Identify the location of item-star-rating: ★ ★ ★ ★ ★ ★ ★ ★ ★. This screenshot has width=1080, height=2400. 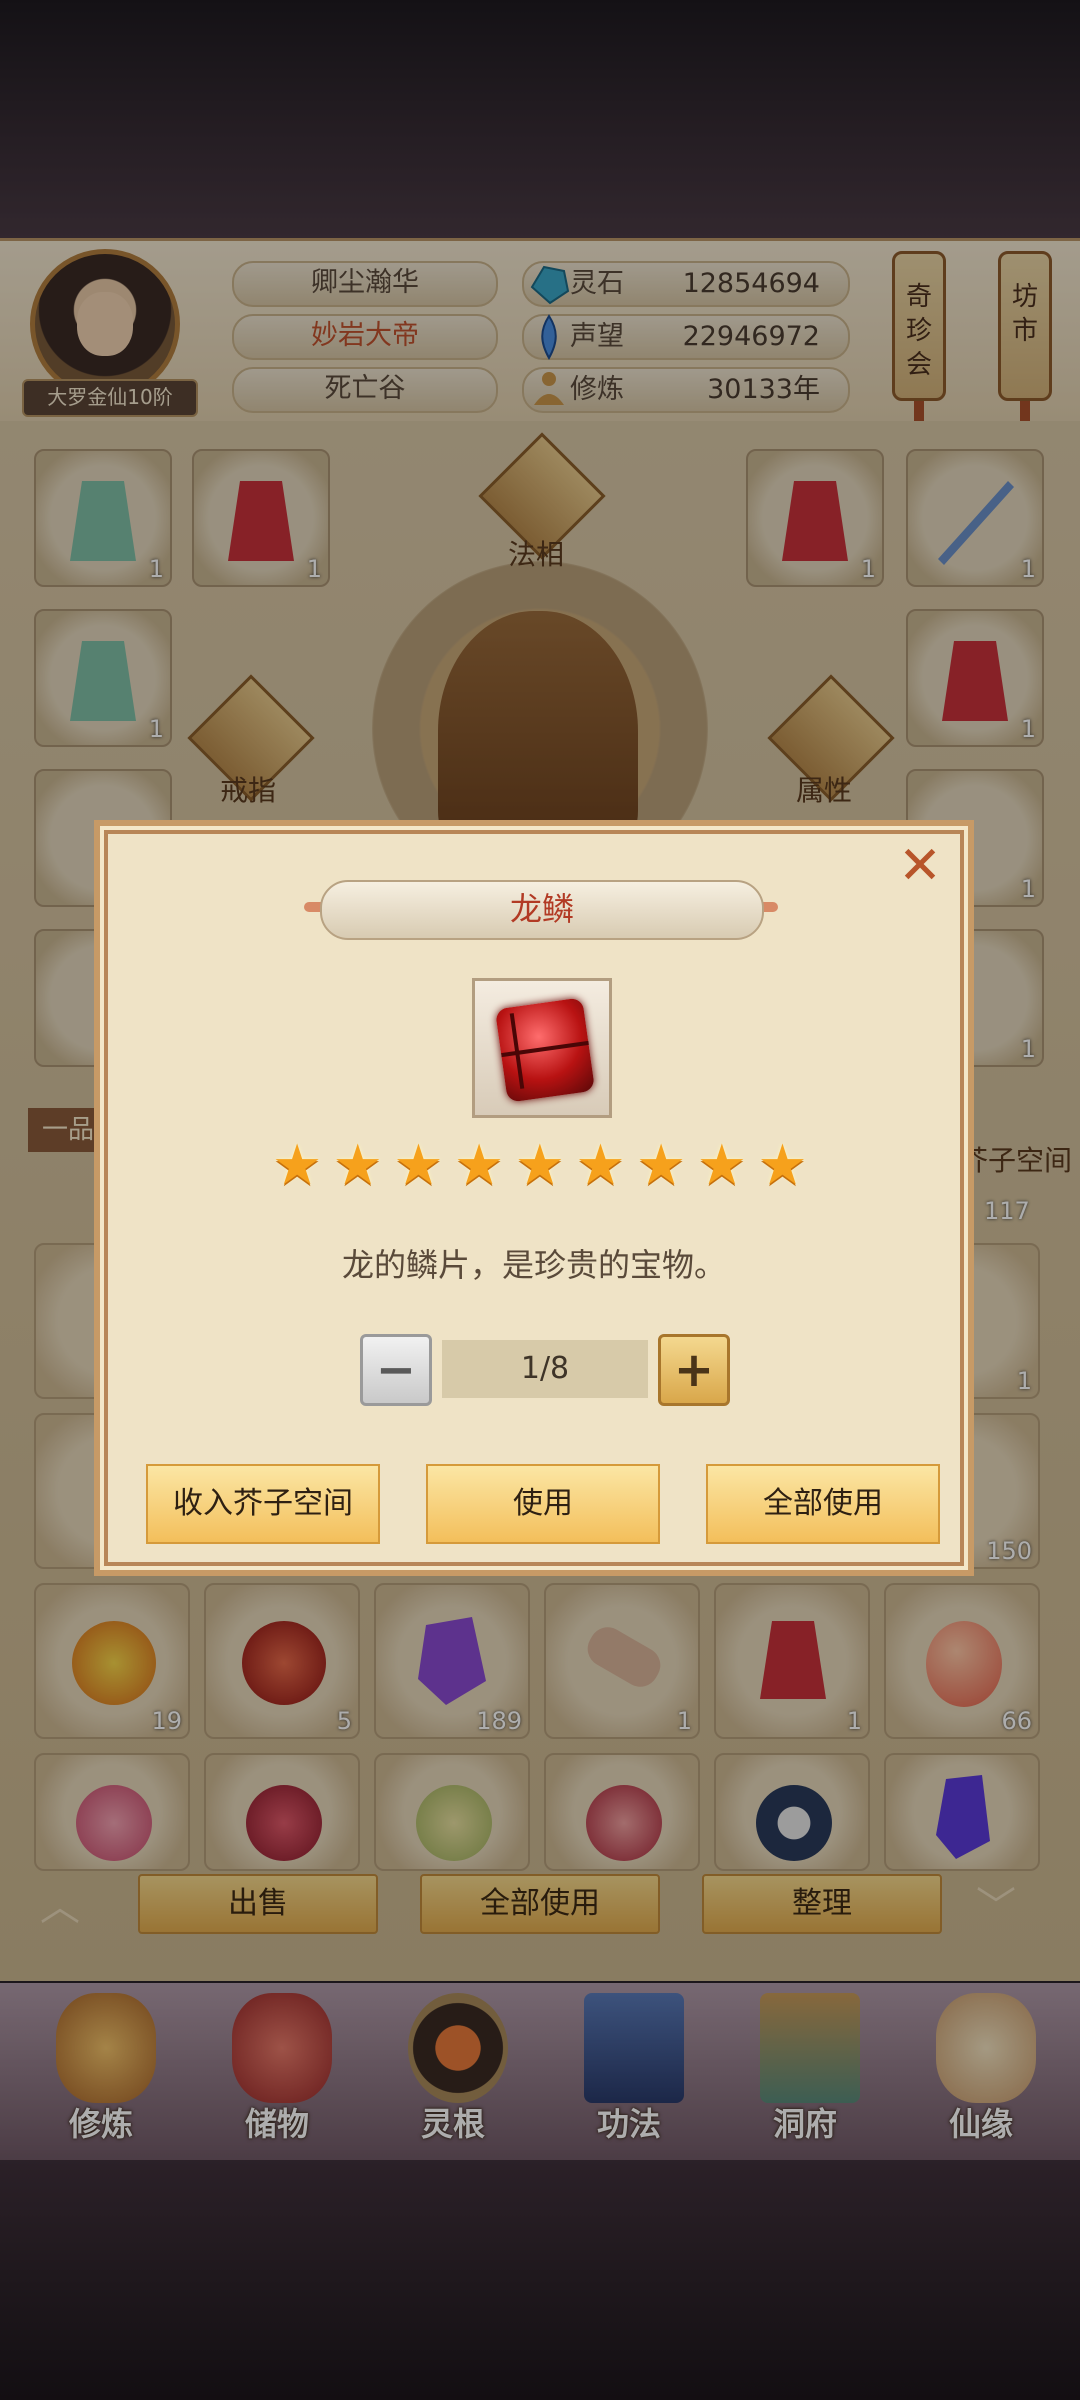
(542, 1168).